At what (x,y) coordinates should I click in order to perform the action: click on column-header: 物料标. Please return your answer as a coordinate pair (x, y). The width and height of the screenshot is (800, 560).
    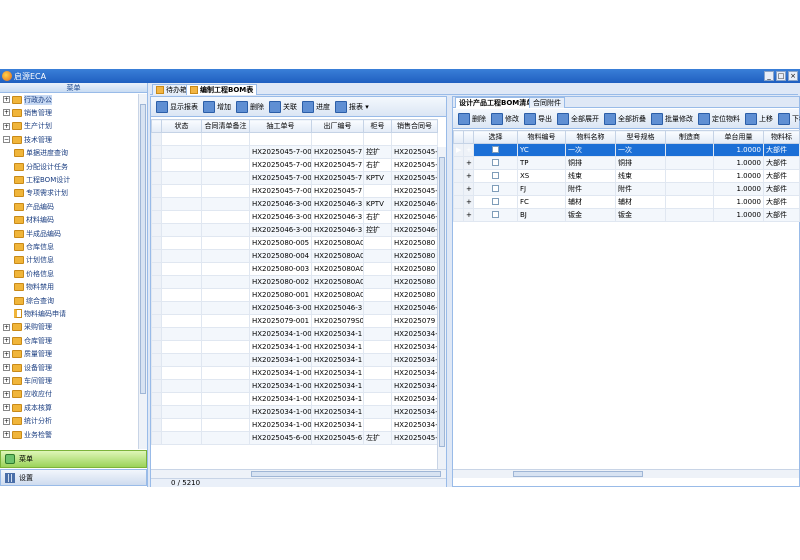
    Looking at the image, I should click on (781, 137).